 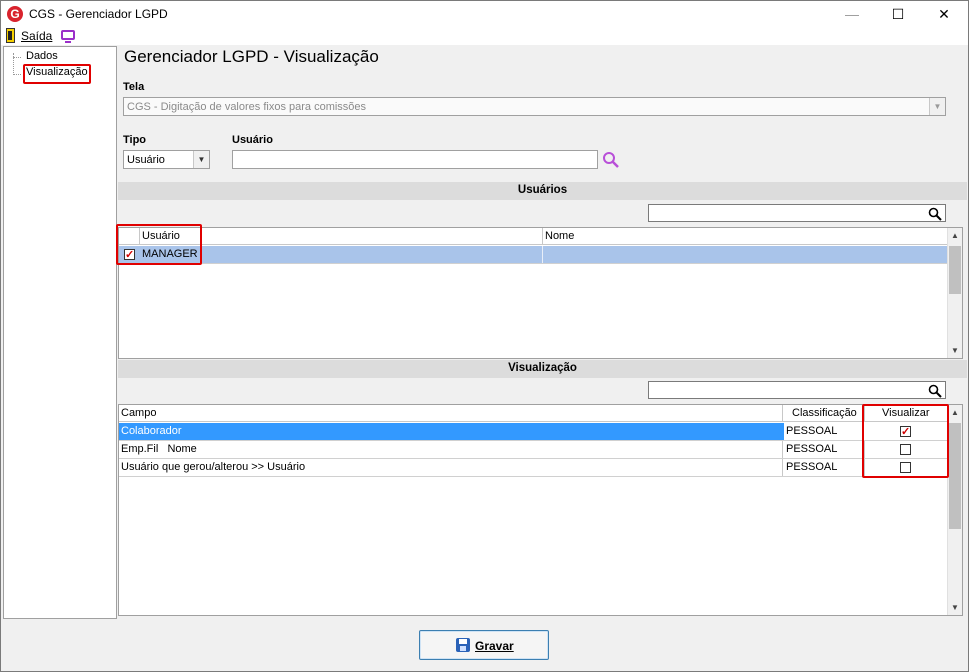 What do you see at coordinates (15, 14) in the screenshot?
I see `app-logo-icon: G` at bounding box center [15, 14].